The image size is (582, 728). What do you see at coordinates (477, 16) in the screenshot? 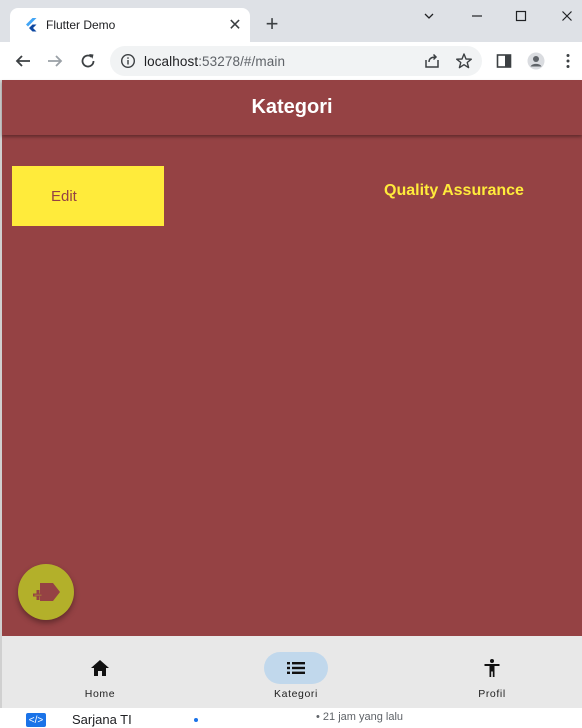
I see `minimize-icon` at bounding box center [477, 16].